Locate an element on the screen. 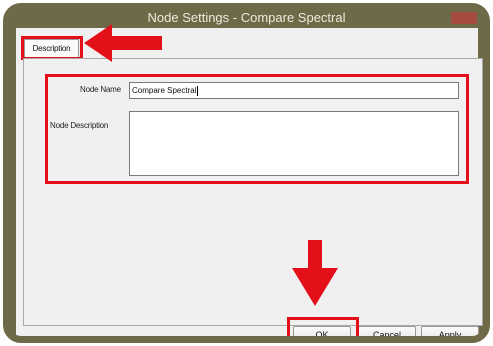 This screenshot has width=493, height=346. cancel-button: Cancel is located at coordinates (387, 331).